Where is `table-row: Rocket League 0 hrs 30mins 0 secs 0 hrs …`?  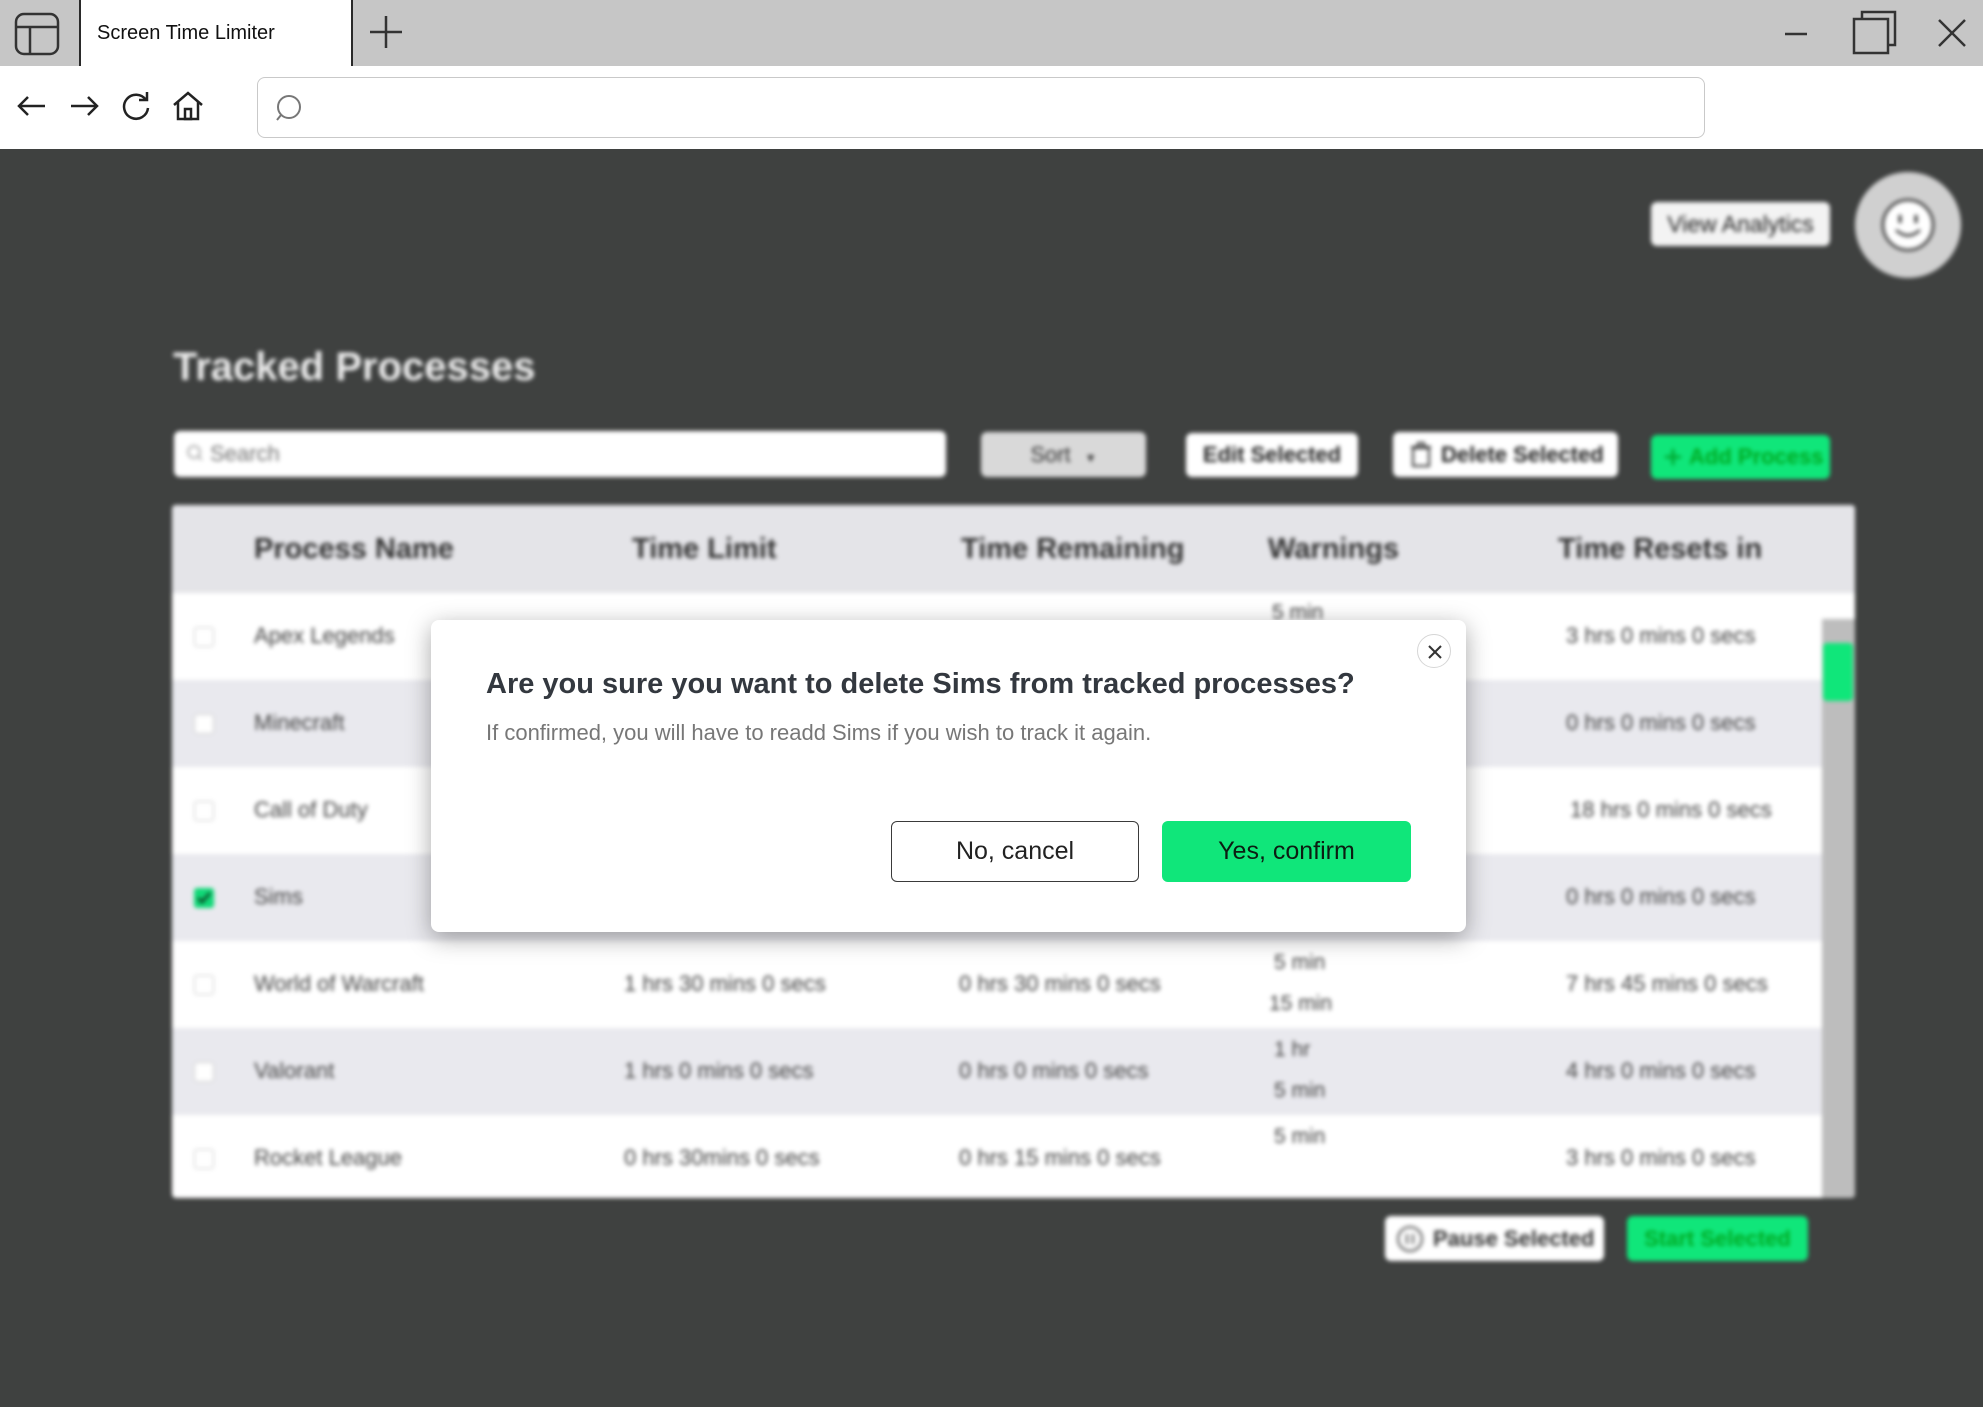 table-row: Rocket League 0 hrs 30mins 0 secs 0 hrs … is located at coordinates (997, 1156).